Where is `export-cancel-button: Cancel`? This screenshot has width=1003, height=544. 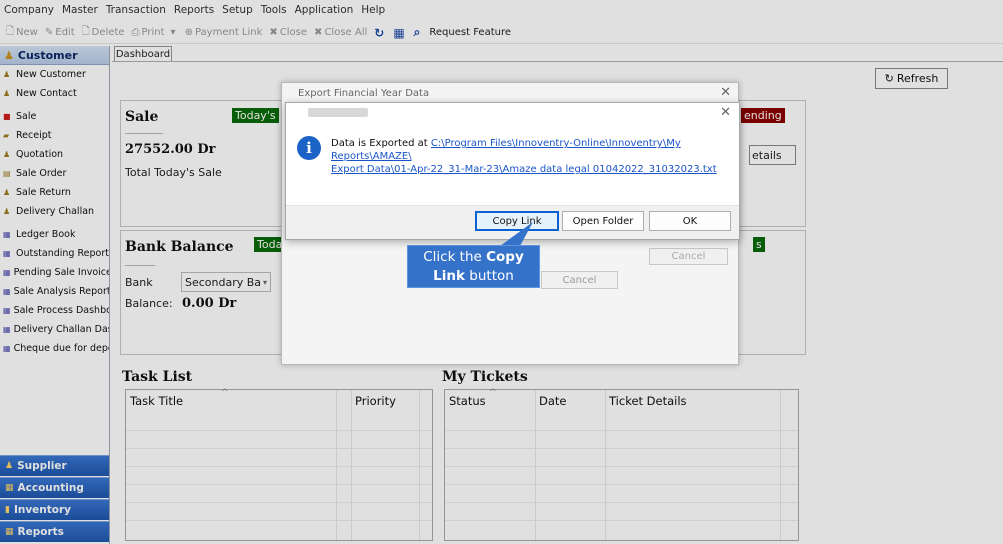
export-cancel-button: Cancel is located at coordinates (688, 256).